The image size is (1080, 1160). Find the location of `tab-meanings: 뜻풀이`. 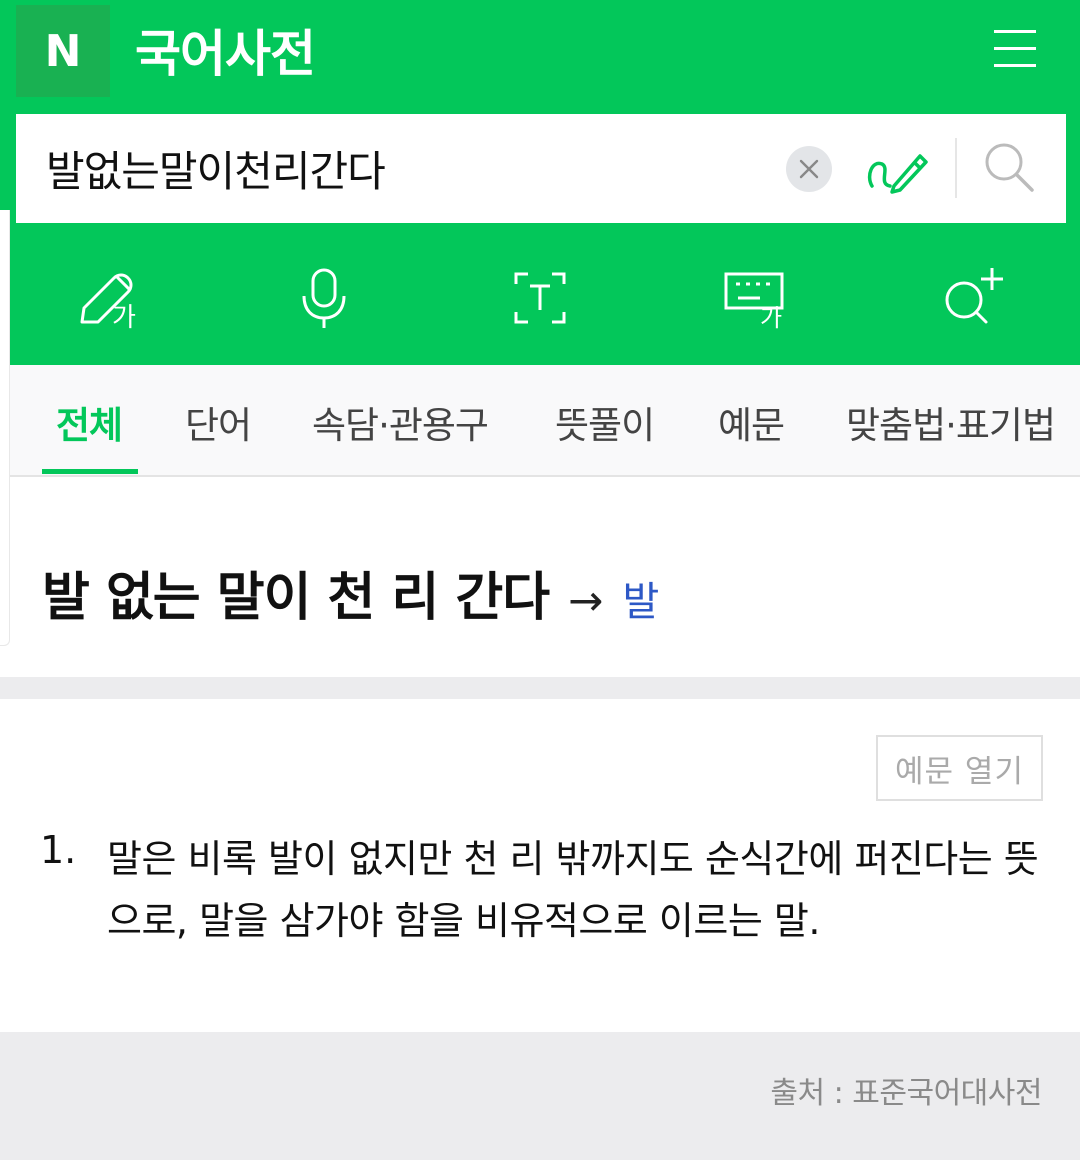

tab-meanings: 뜻풀이 is located at coordinates (605, 422).